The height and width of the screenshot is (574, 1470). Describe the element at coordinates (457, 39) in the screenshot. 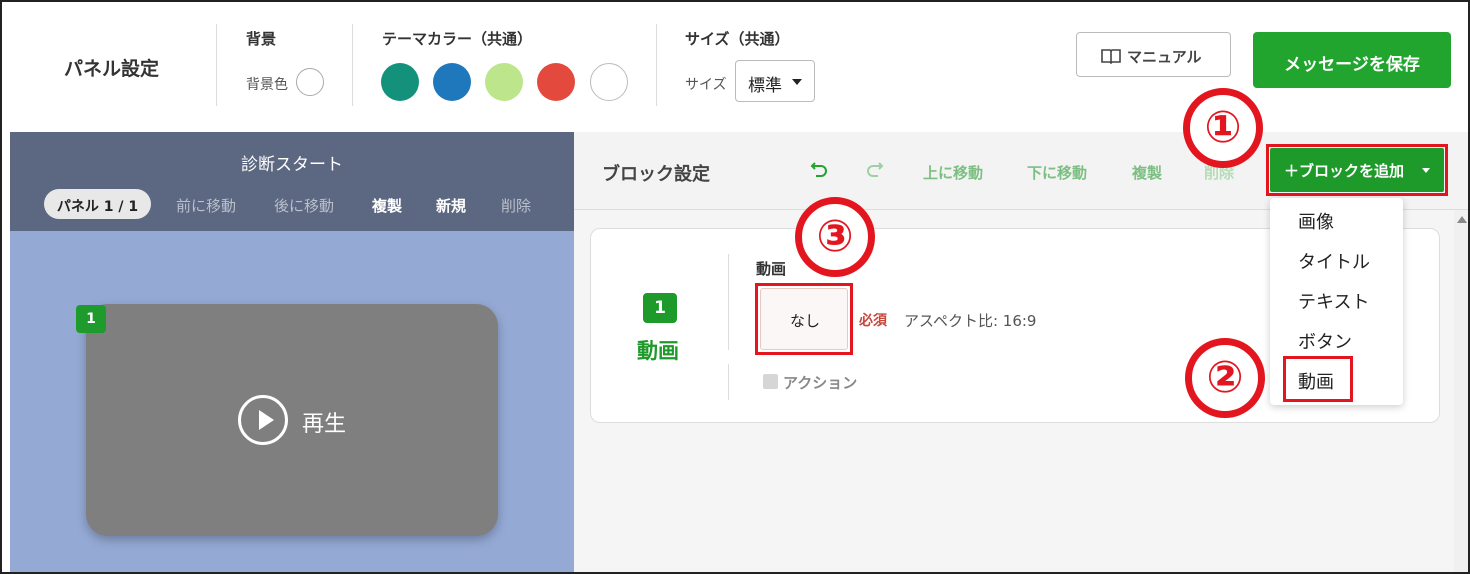

I see `theme-group-label: テーマカラー（共通）` at that location.